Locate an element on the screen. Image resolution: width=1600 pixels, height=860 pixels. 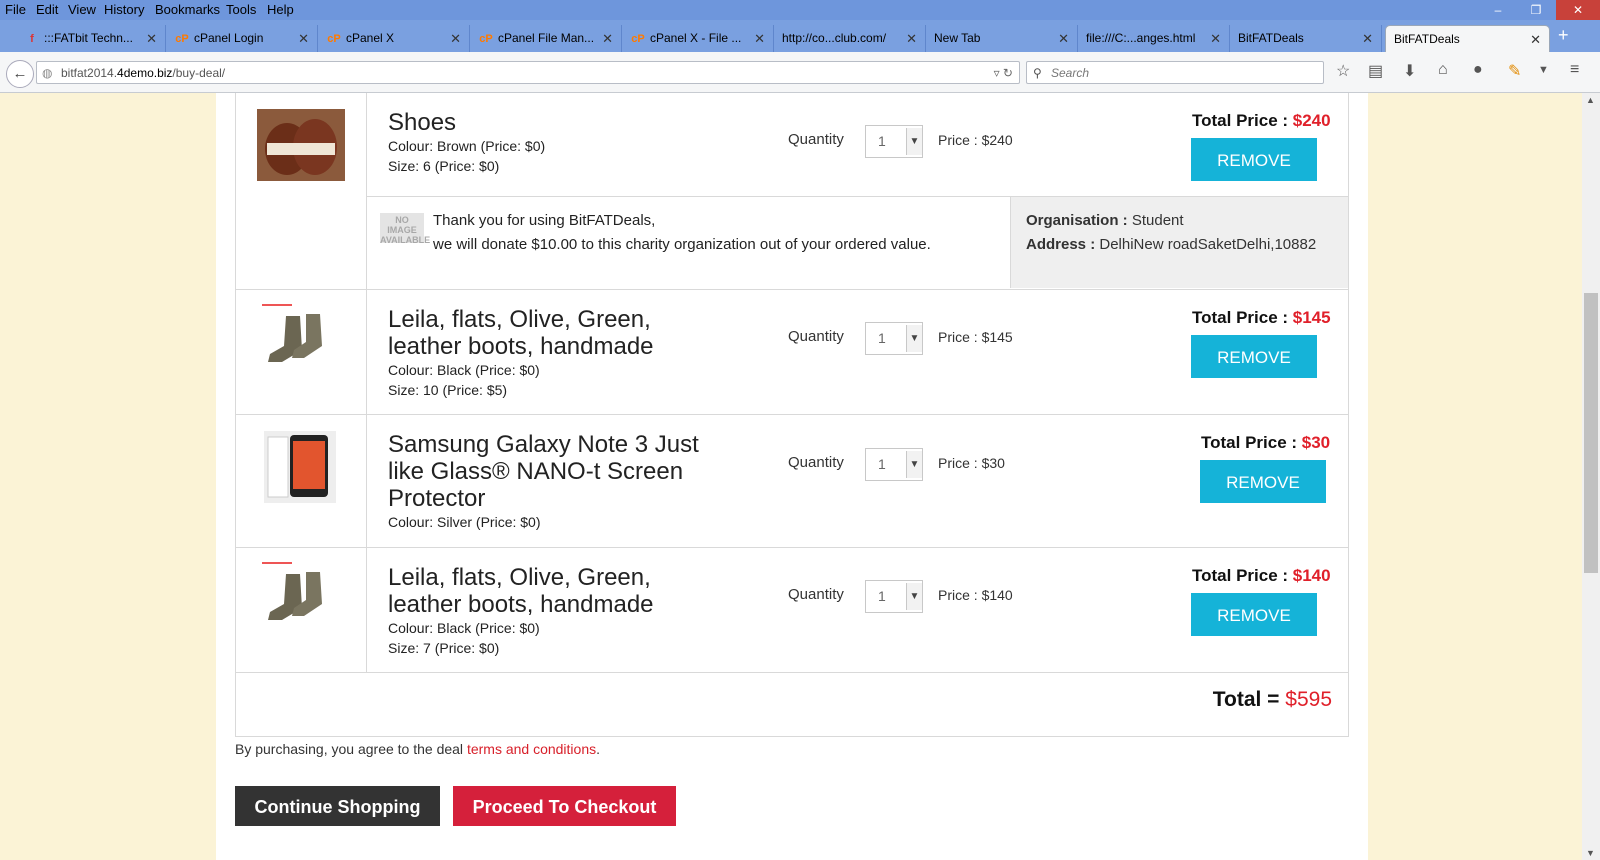
product-attr: Colour: Brown (Price: $0) is located at coordinates (467, 146).